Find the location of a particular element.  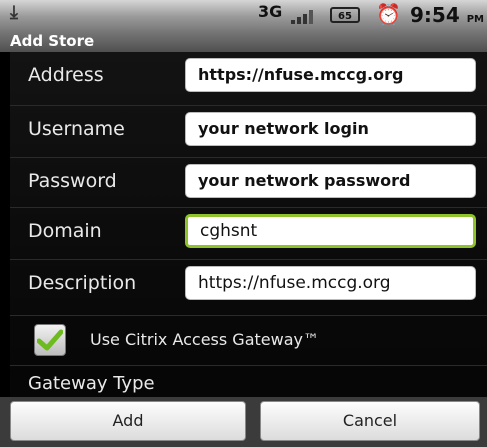

address-label: Address is located at coordinates (66, 75).